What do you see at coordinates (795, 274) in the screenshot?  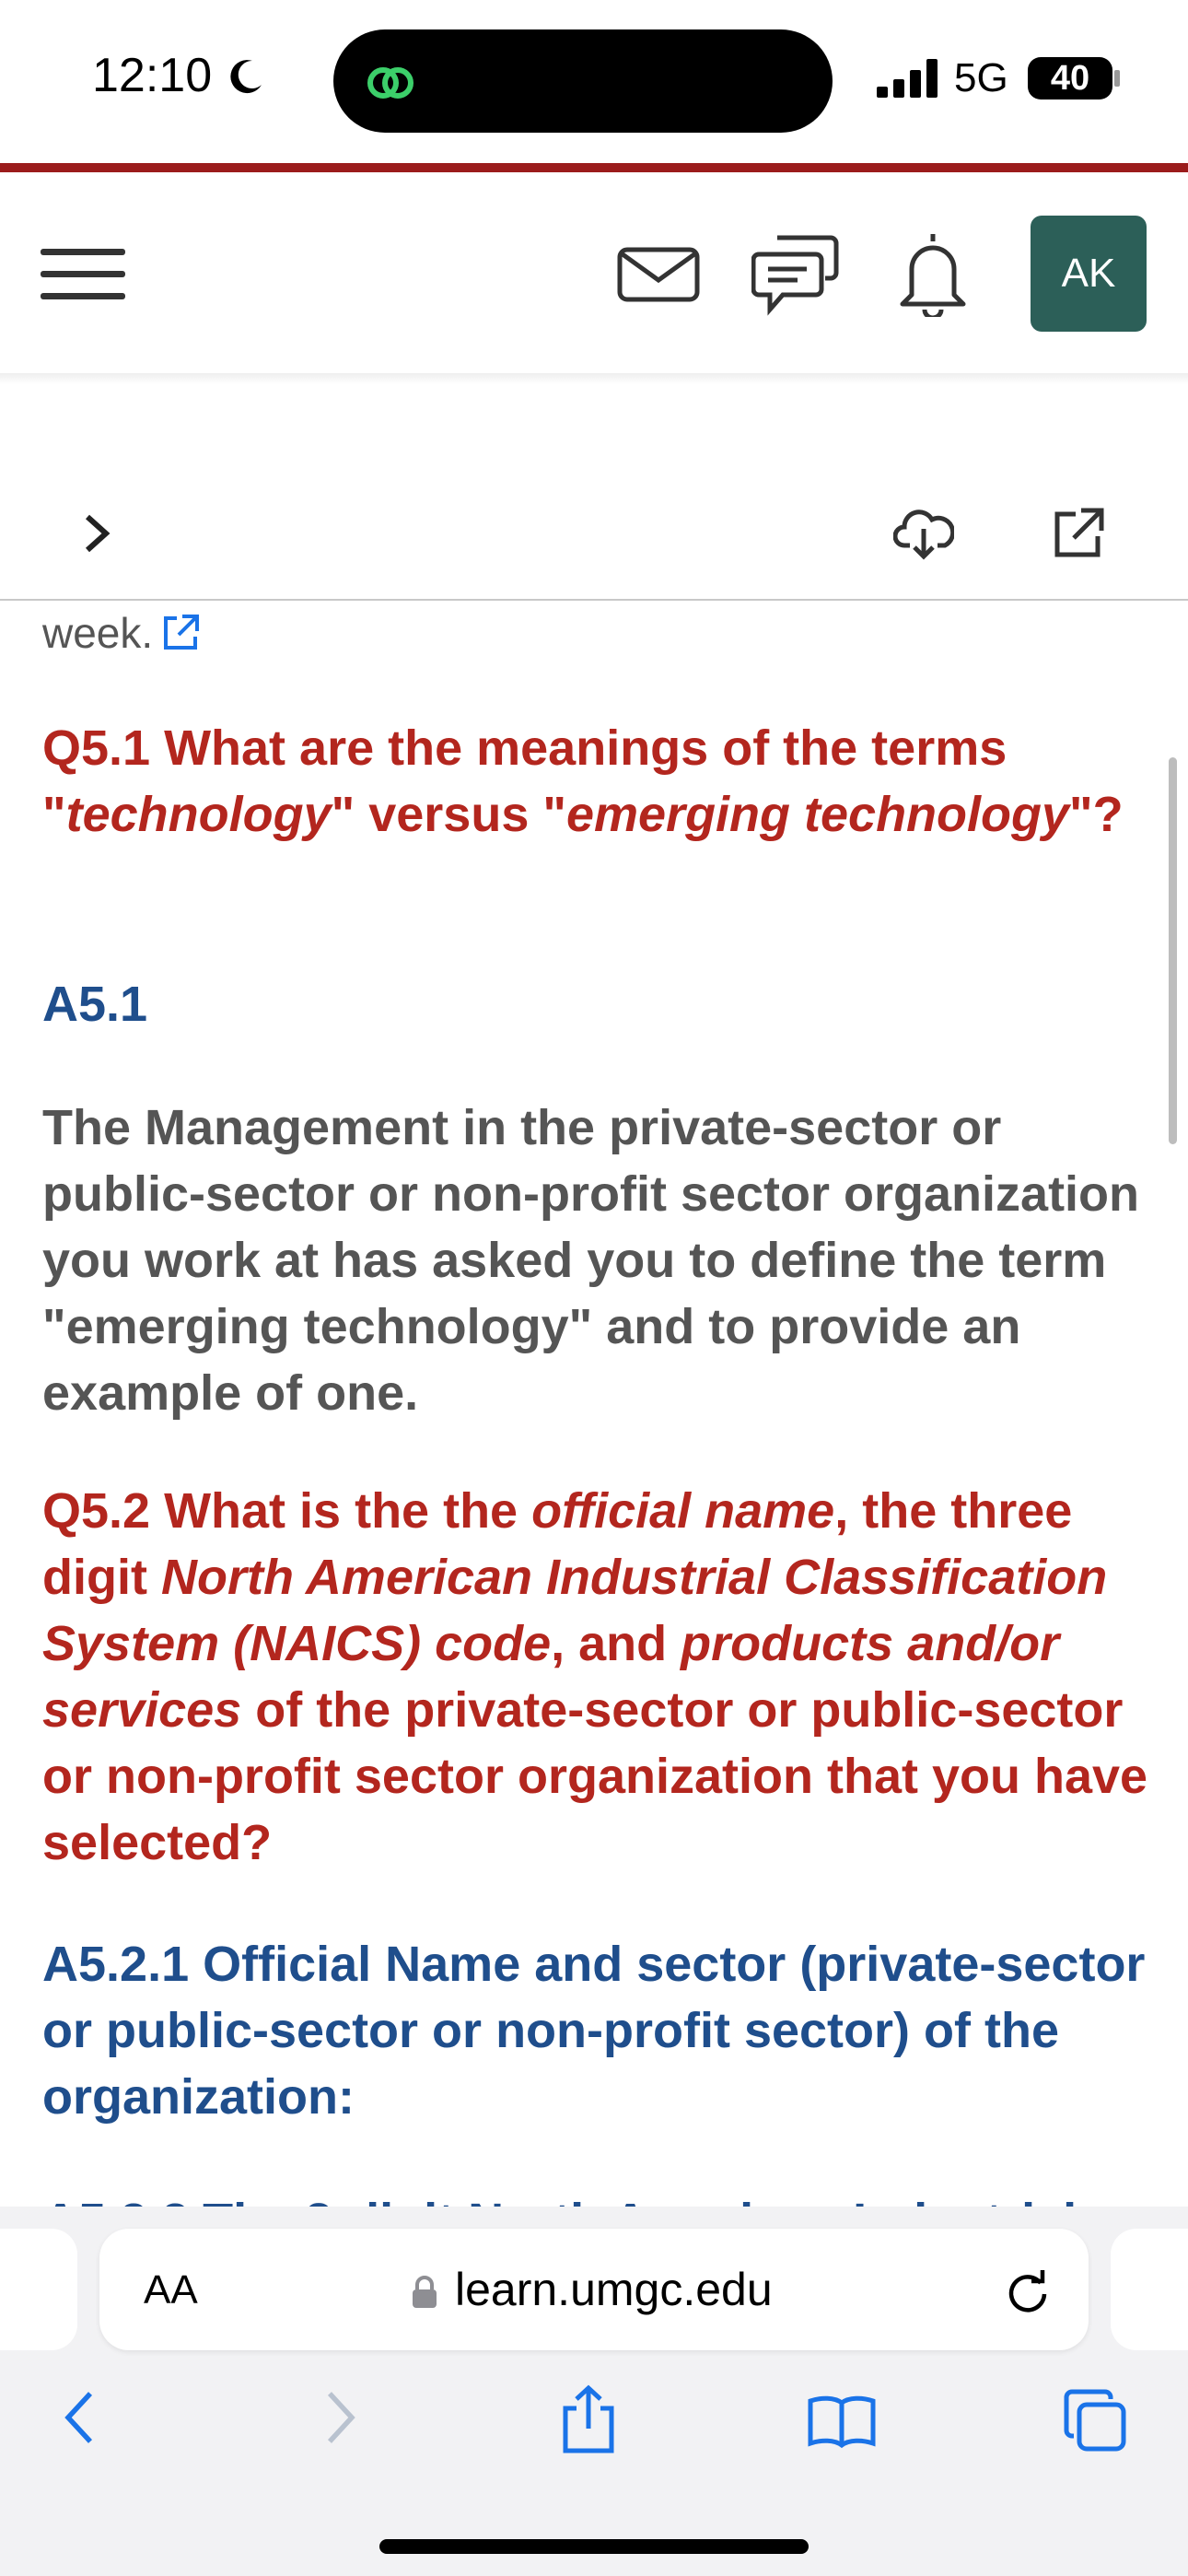 I see `chat-icon` at bounding box center [795, 274].